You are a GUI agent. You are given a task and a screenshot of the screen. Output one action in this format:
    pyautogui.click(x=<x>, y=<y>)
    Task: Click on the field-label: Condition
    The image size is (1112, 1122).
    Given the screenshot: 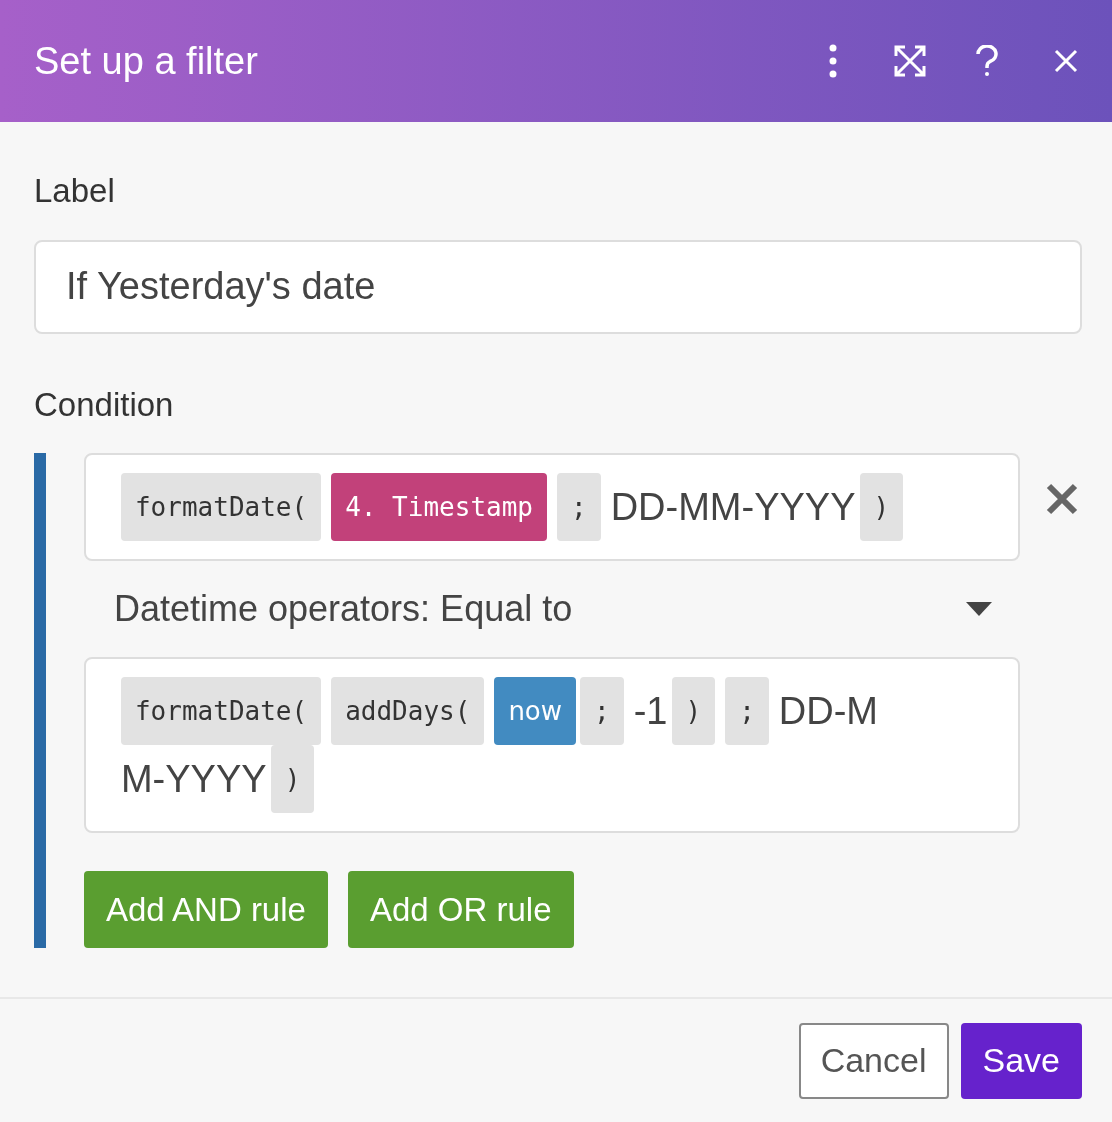 What is the action you would take?
    pyautogui.click(x=104, y=404)
    